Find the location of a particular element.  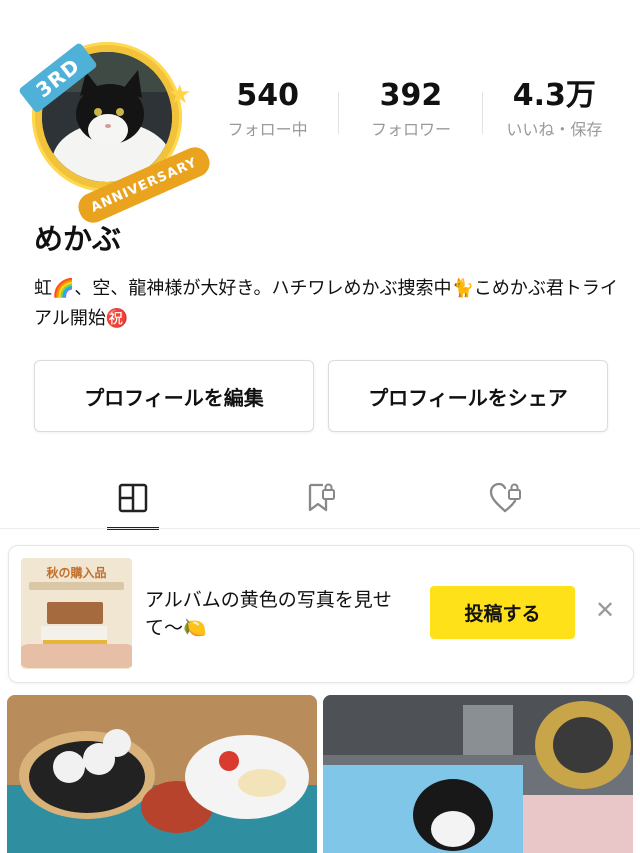

stat-label: フォロー中 is located at coordinates (267, 129).